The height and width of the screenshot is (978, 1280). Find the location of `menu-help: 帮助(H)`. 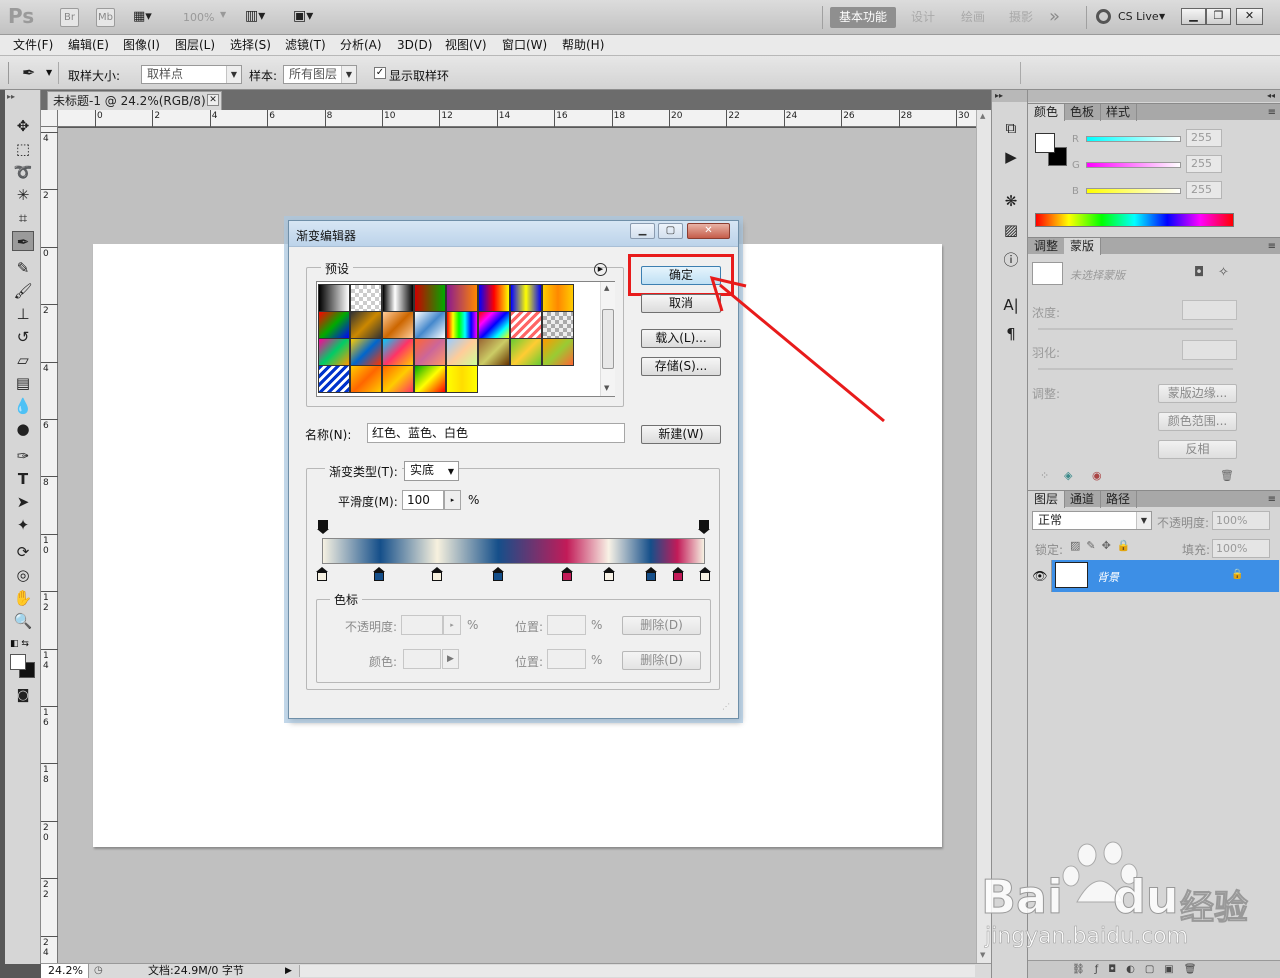

menu-help: 帮助(H) is located at coordinates (583, 45).